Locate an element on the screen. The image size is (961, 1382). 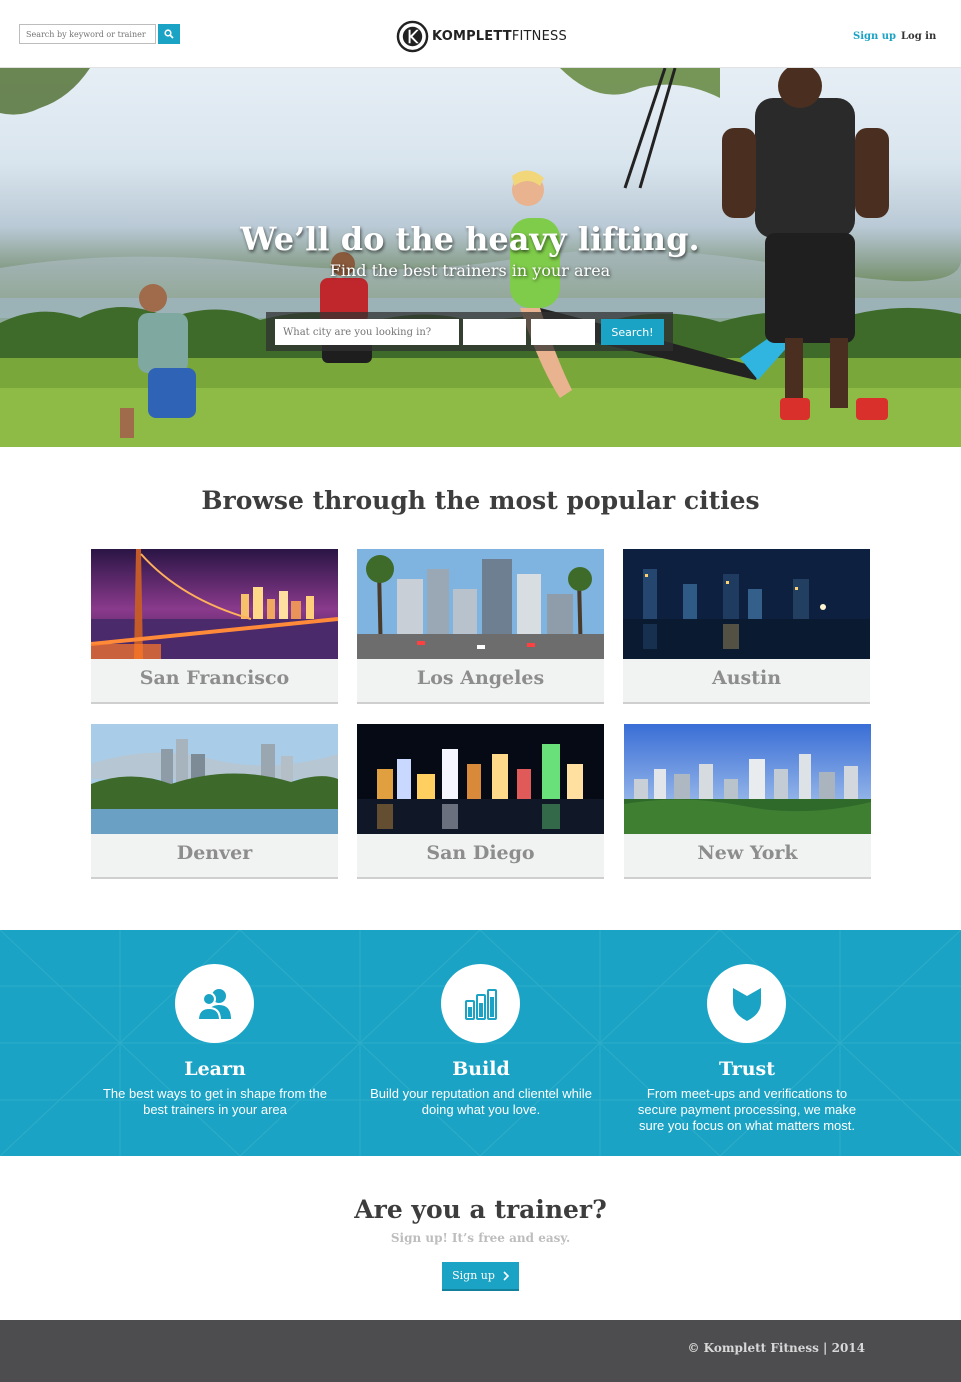
header-signup-link: Sign up is located at coordinates (874, 36).